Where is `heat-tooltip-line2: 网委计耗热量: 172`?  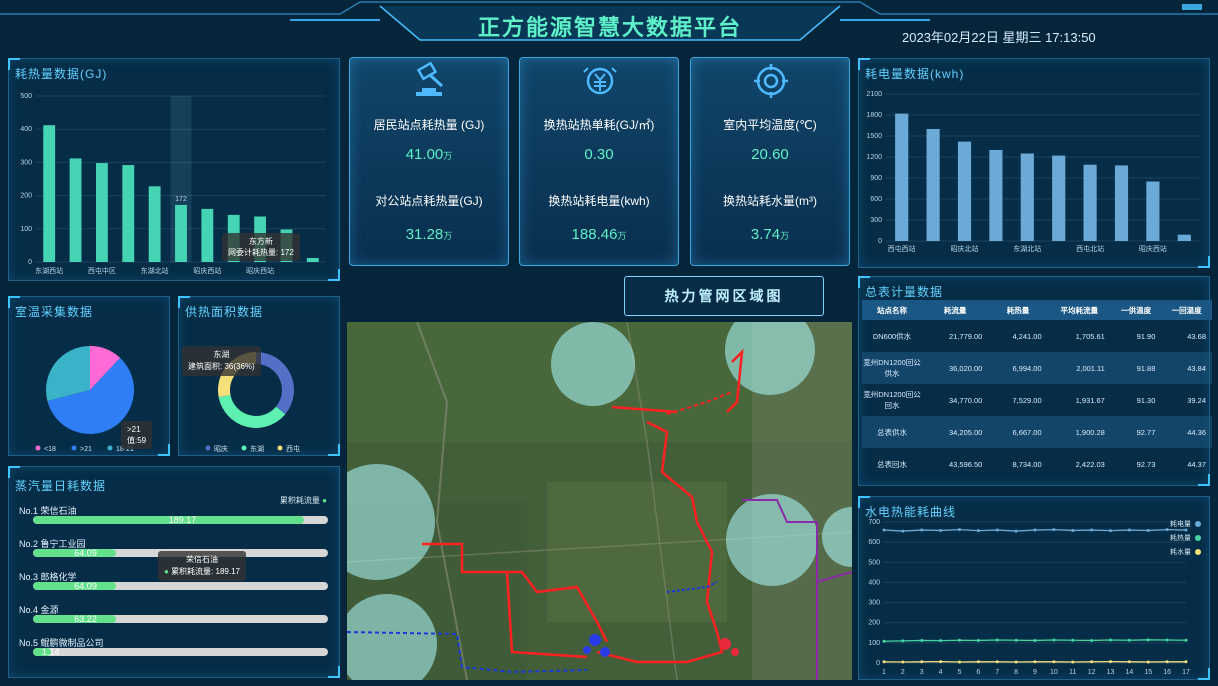
heat-tooltip-line2: 网委计耗热量: 172 is located at coordinates (261, 252).